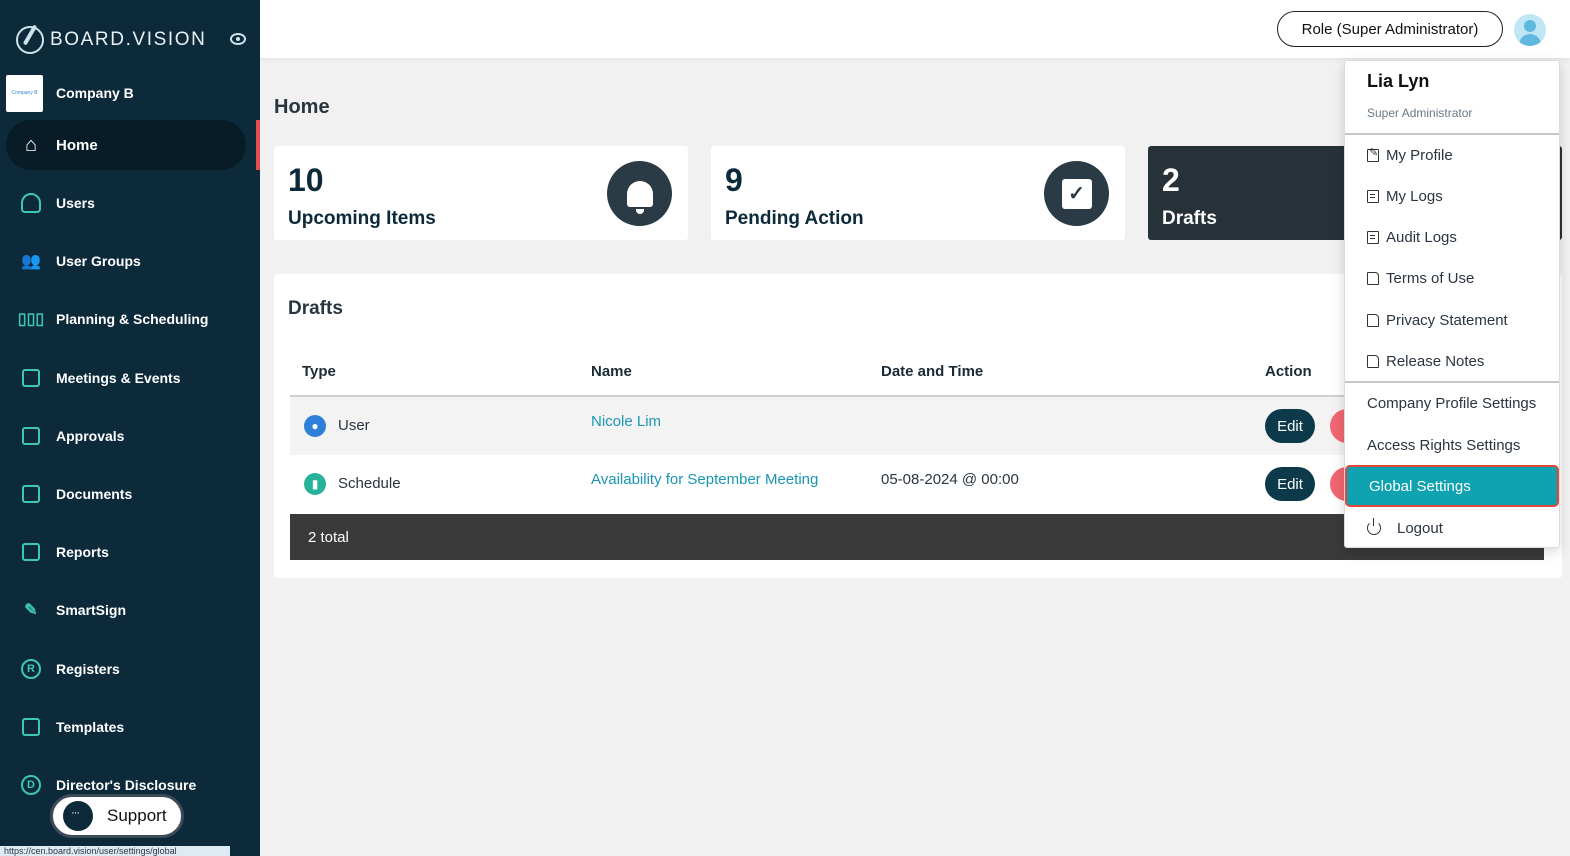  I want to click on sidebar-item-label: Users, so click(75, 203).